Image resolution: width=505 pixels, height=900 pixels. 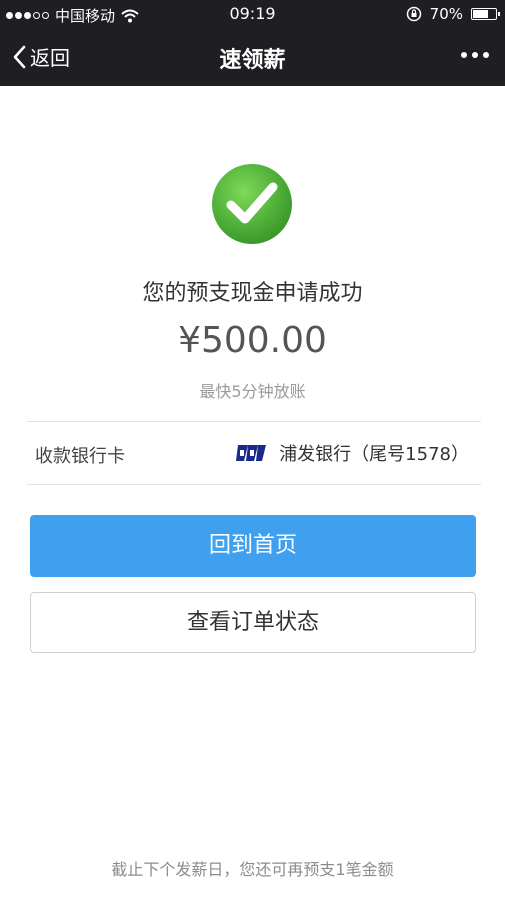 I want to click on bank-card-label: 收款银行卡, so click(x=80, y=456).